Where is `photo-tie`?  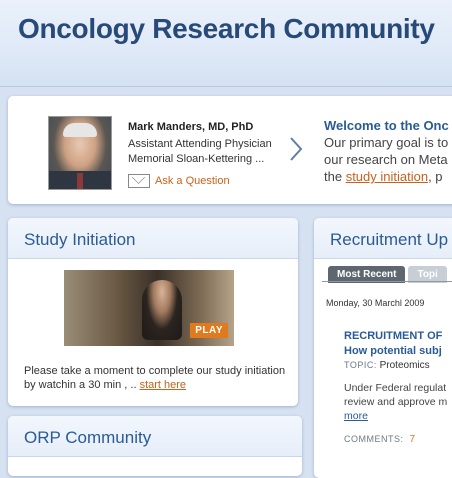 photo-tie is located at coordinates (80, 181).